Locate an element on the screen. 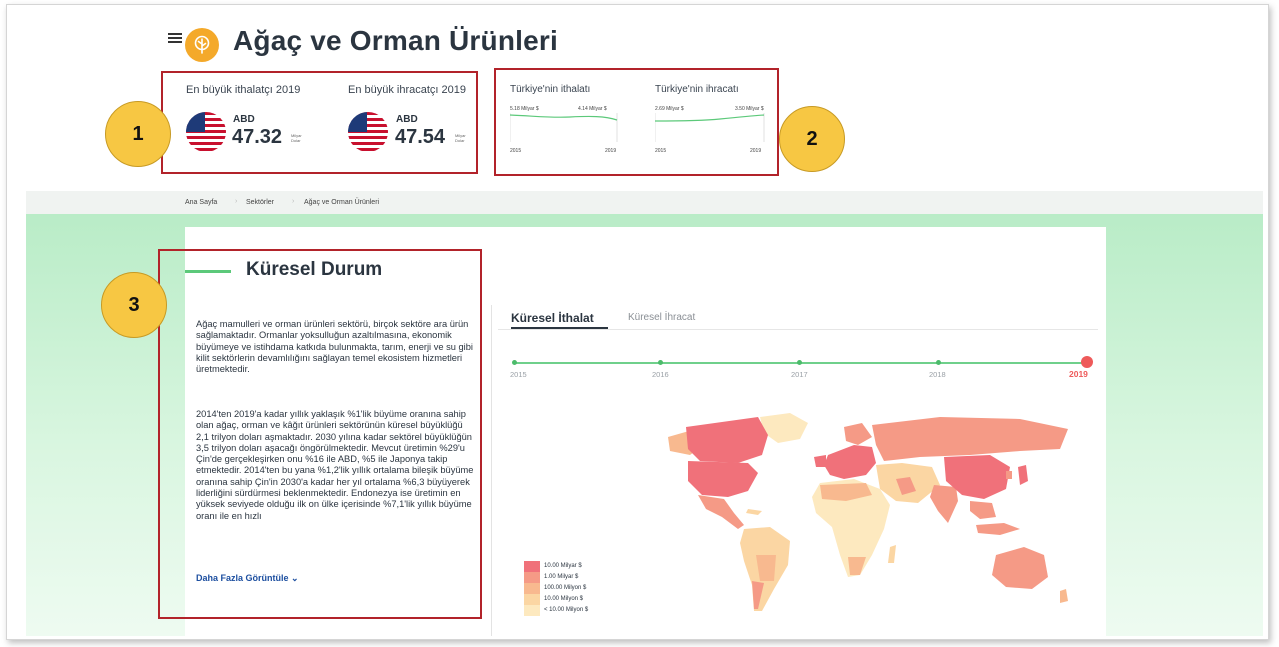 This screenshot has width=1279, height=647. column-divider is located at coordinates (491, 470).